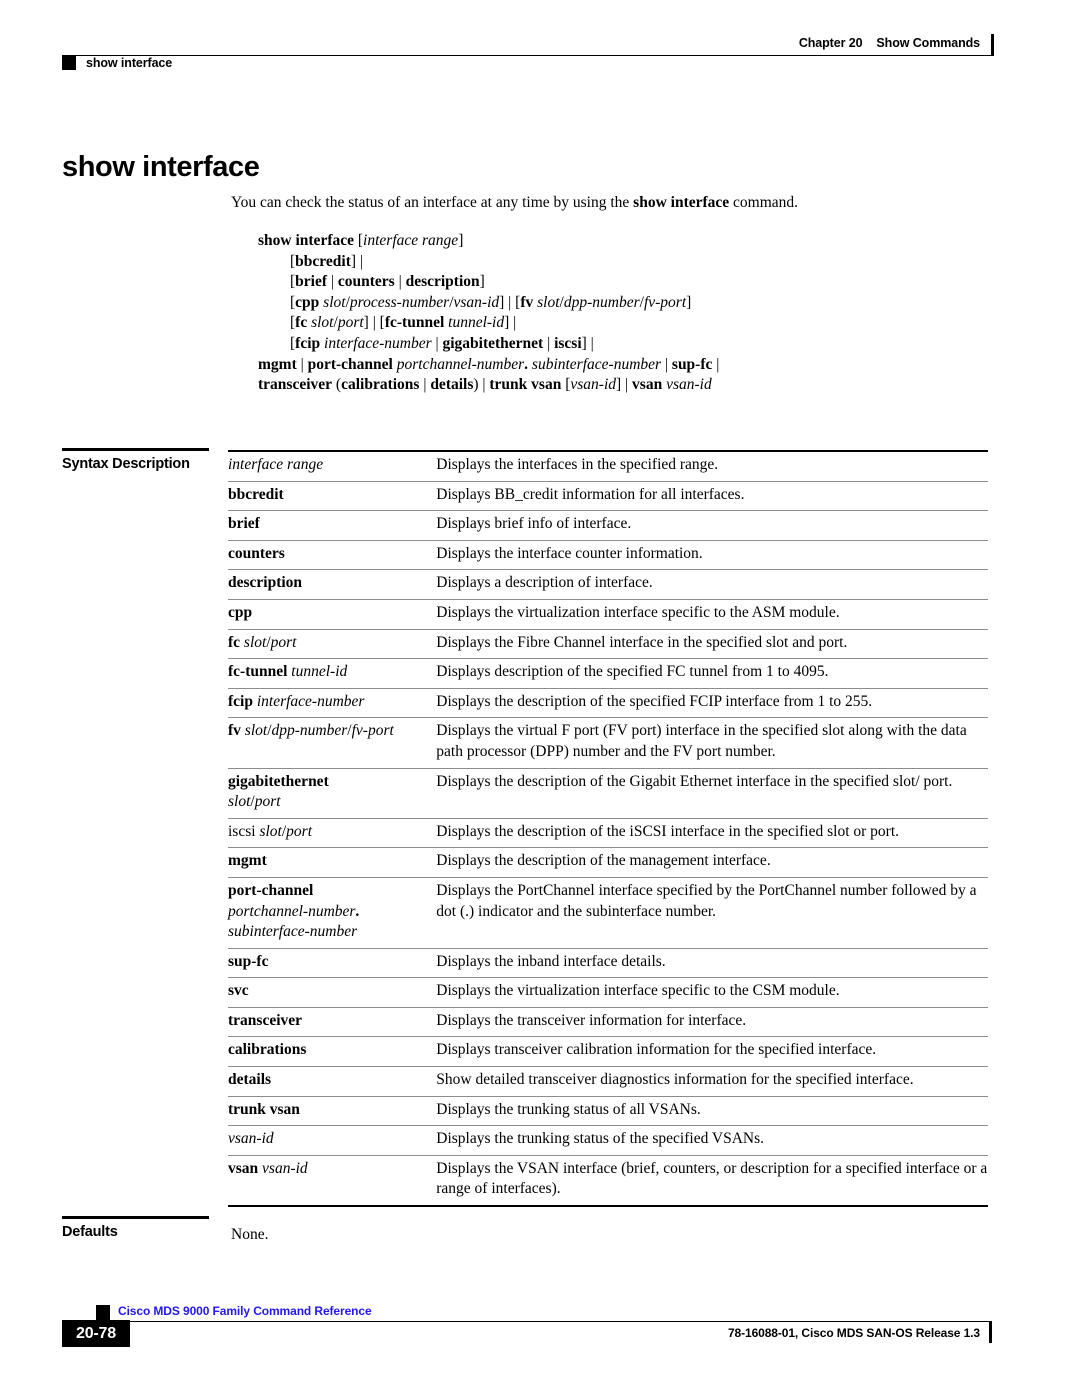 The height and width of the screenshot is (1397, 1080). What do you see at coordinates (126, 464) in the screenshot?
I see `syntax-description-label: Syntax Description` at bounding box center [126, 464].